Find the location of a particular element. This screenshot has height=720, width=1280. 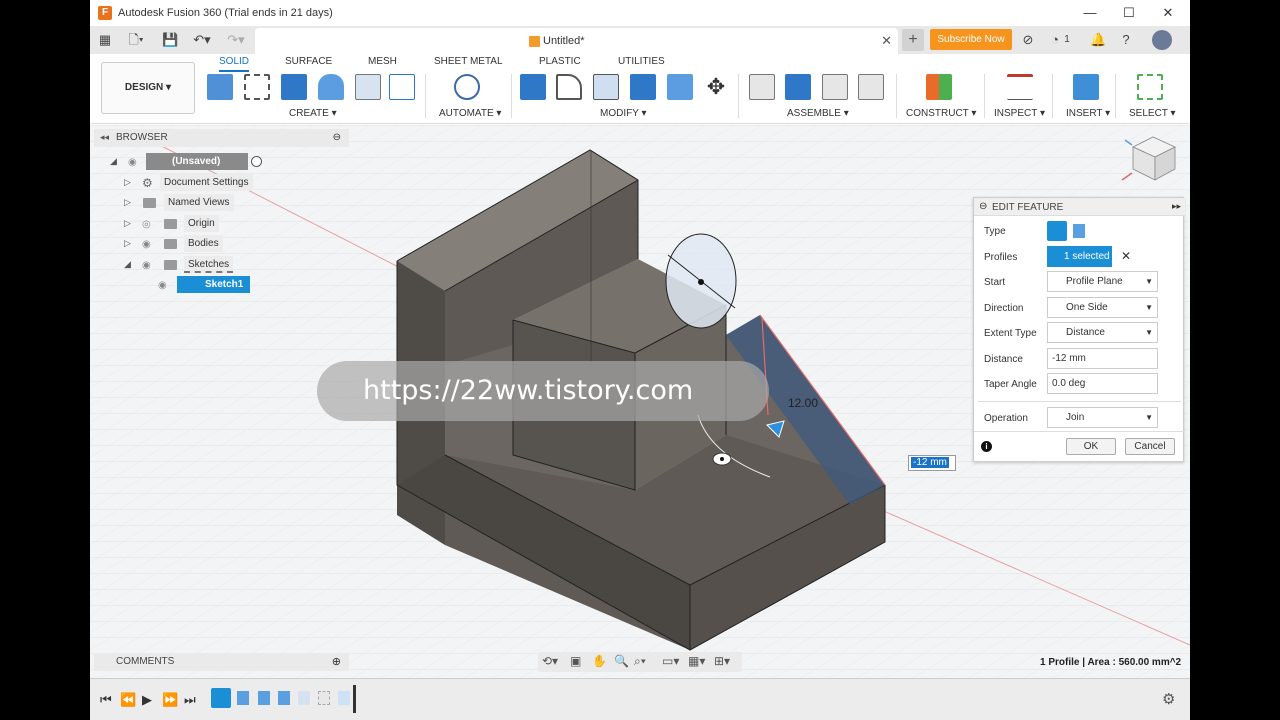

eye-hidden-icon: ◎ is located at coordinates (146, 224).